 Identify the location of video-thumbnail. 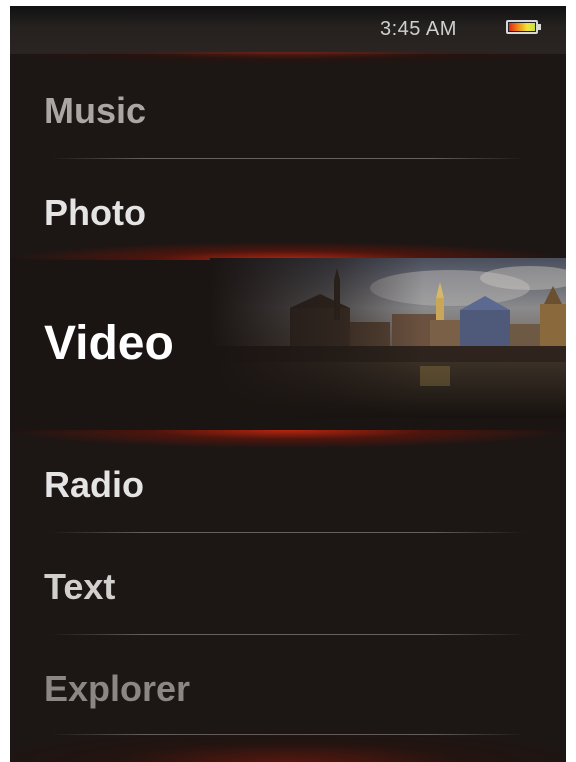
(388, 338).